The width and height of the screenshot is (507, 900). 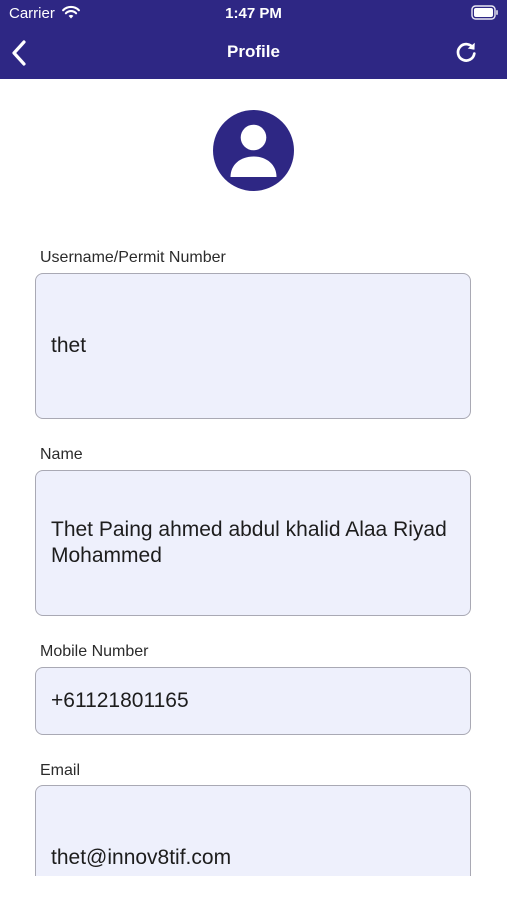 What do you see at coordinates (253, 150) in the screenshot?
I see `user-avatar-icon` at bounding box center [253, 150].